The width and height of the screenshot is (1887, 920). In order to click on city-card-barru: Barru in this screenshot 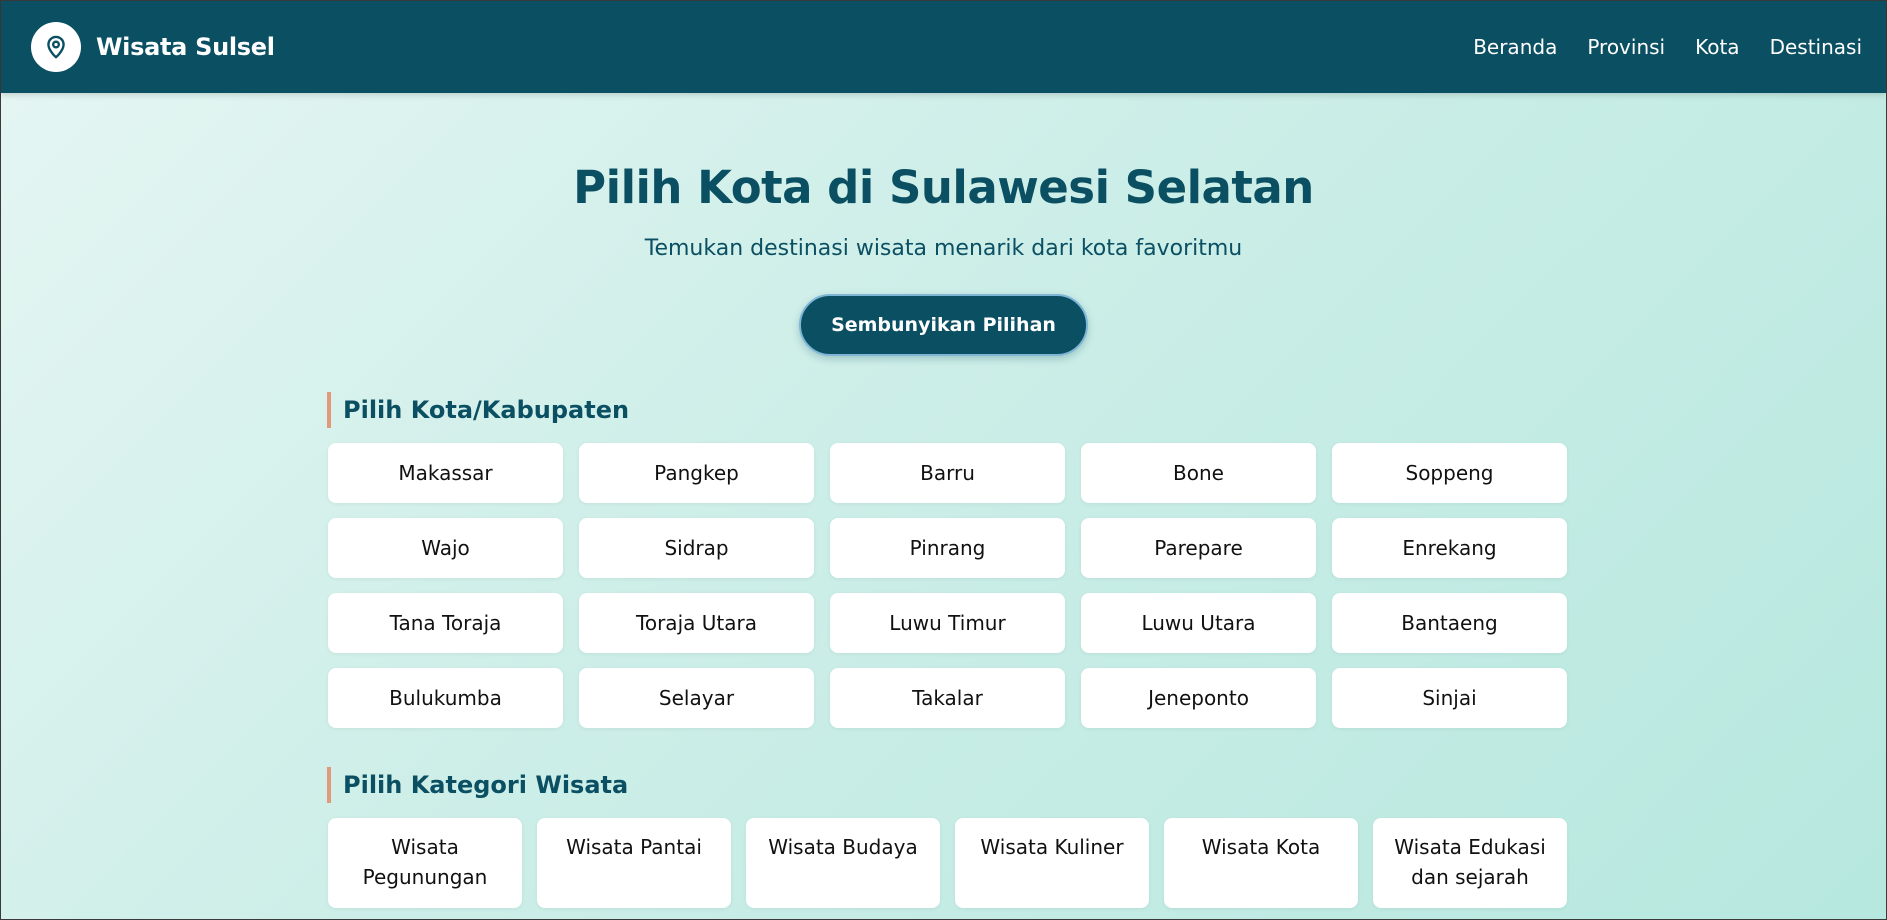, I will do `click(947, 473)`.